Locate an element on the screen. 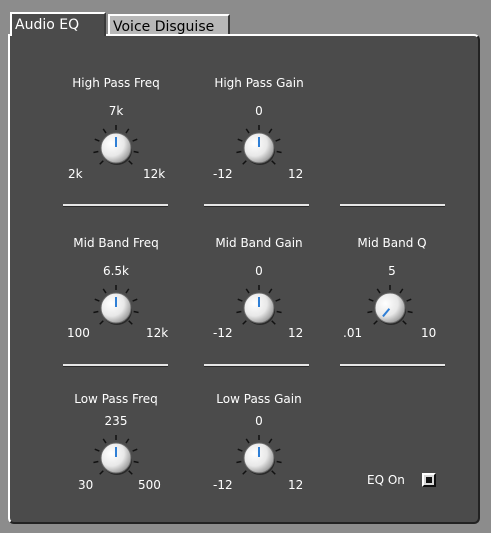  mid-band-freq-knob is located at coordinates (116, 307).